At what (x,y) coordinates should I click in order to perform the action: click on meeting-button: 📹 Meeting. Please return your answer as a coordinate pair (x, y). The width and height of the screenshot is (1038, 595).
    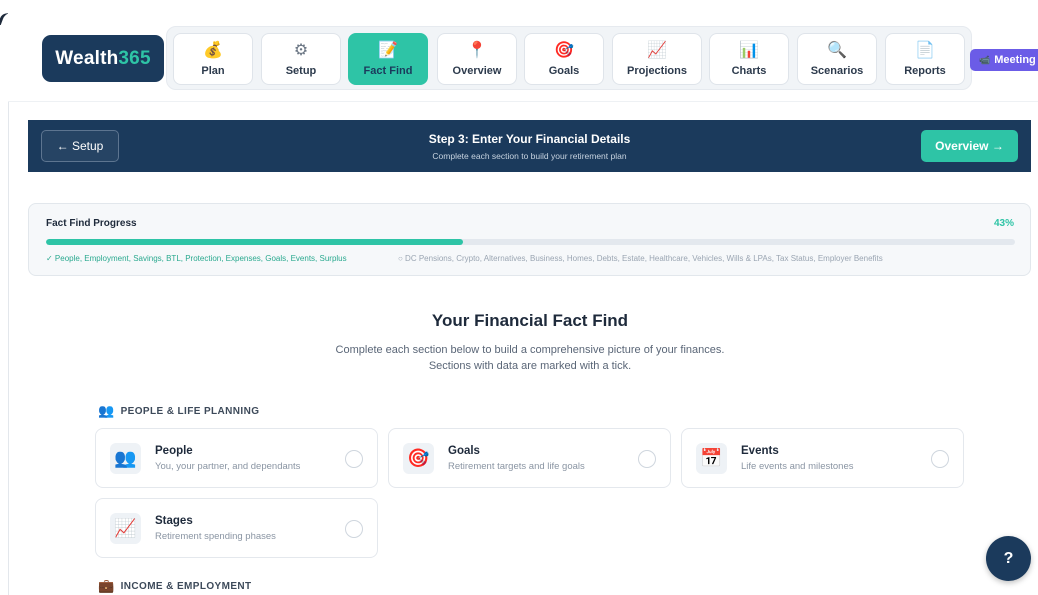
    Looking at the image, I should click on (1004, 60).